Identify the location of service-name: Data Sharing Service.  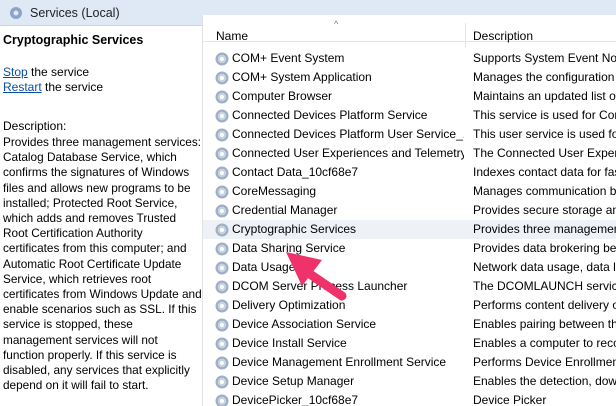
(289, 248).